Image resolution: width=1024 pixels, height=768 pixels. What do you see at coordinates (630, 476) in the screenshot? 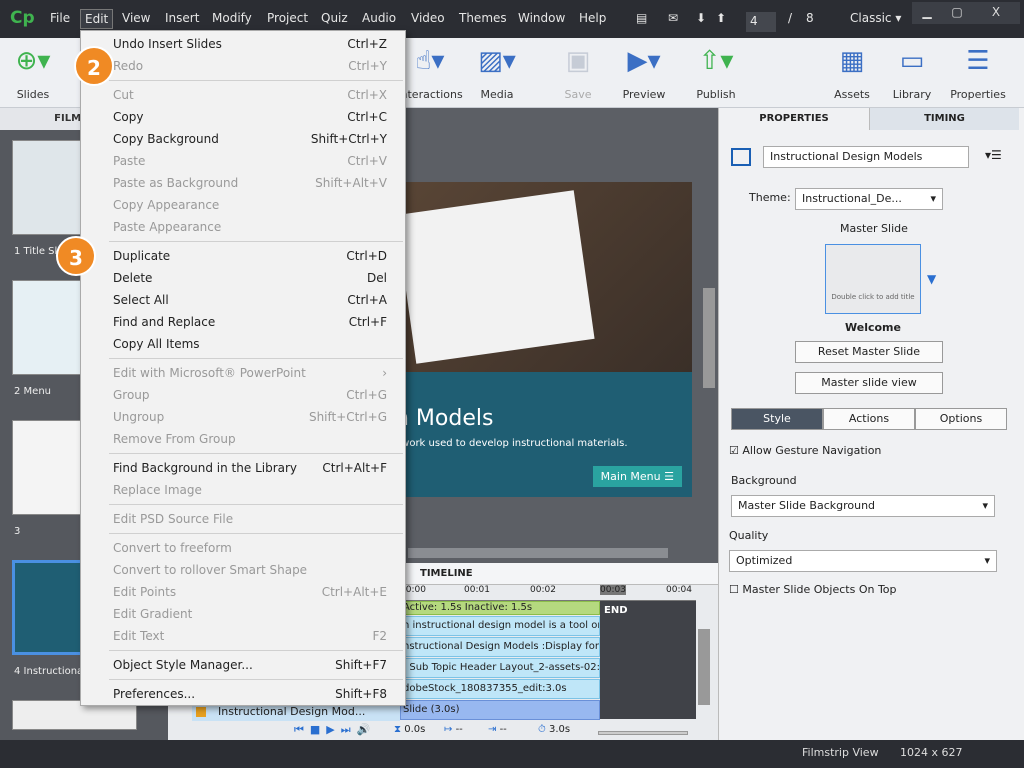
I see `main-menu-label: Main Menu` at bounding box center [630, 476].